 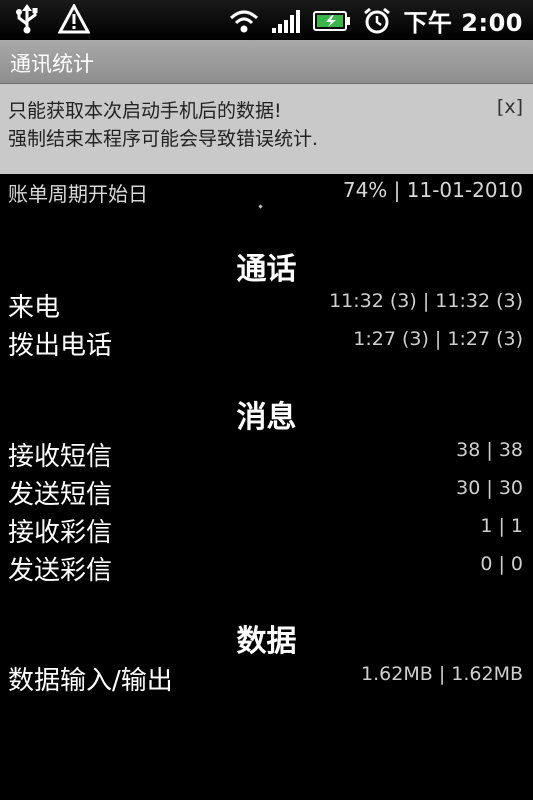 What do you see at coordinates (426, 301) in the screenshot?
I see `incoming-calls-value: 11:32 (3) | 11:32 (3)` at bounding box center [426, 301].